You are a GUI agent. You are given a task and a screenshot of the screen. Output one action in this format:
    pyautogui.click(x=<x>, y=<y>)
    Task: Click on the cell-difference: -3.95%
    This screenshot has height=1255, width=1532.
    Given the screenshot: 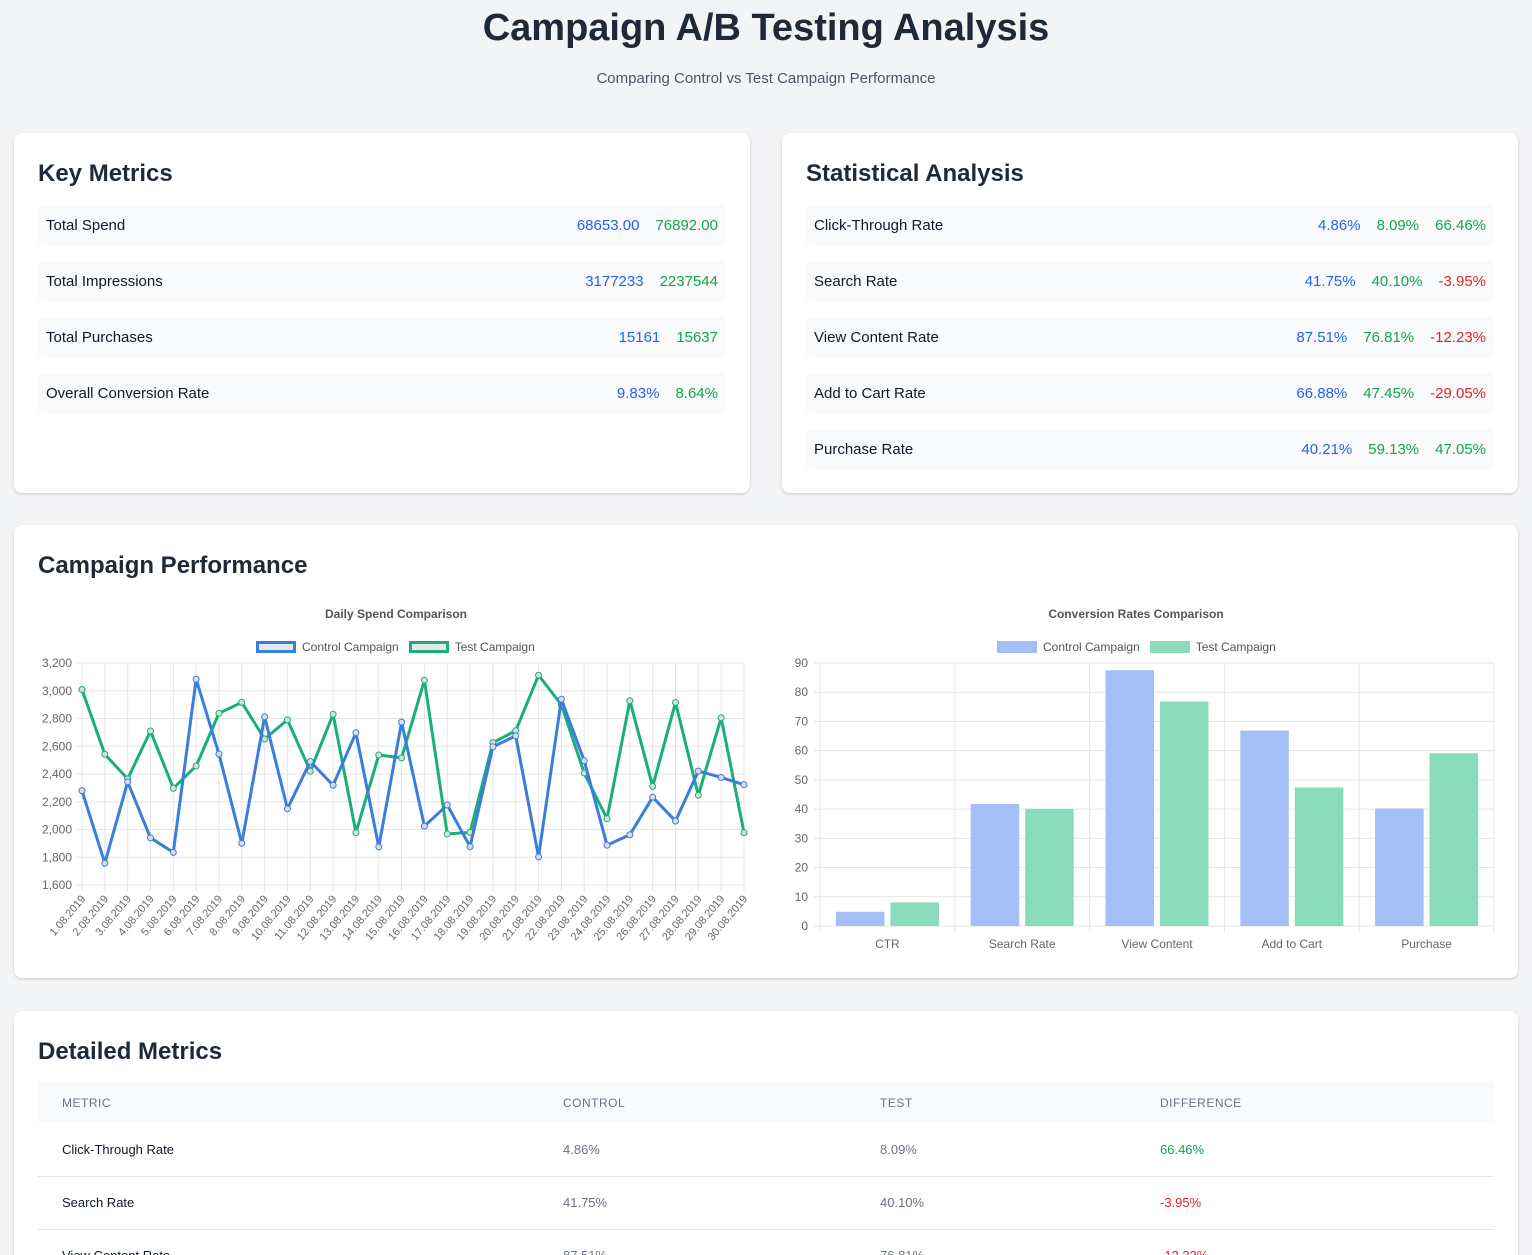 What is the action you would take?
    pyautogui.click(x=1315, y=1203)
    